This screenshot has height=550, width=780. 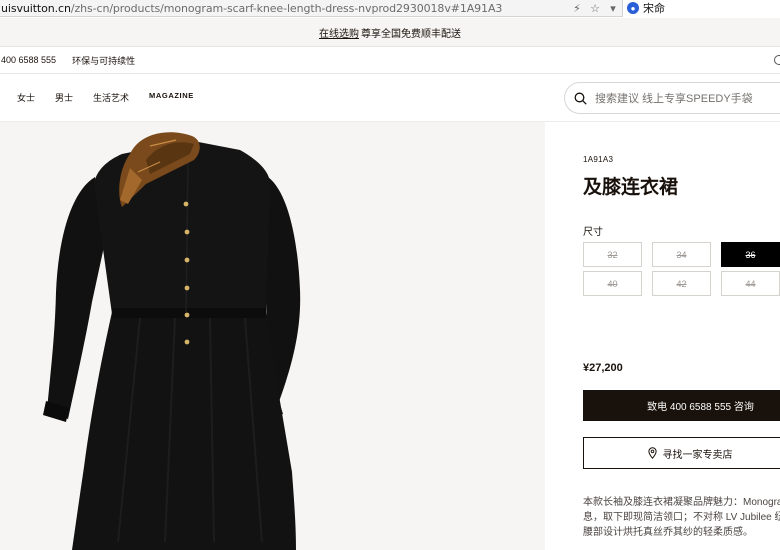 I want to click on search-placeholder: 搜索建议 线上专享SPEEDY手袋, so click(x=674, y=99).